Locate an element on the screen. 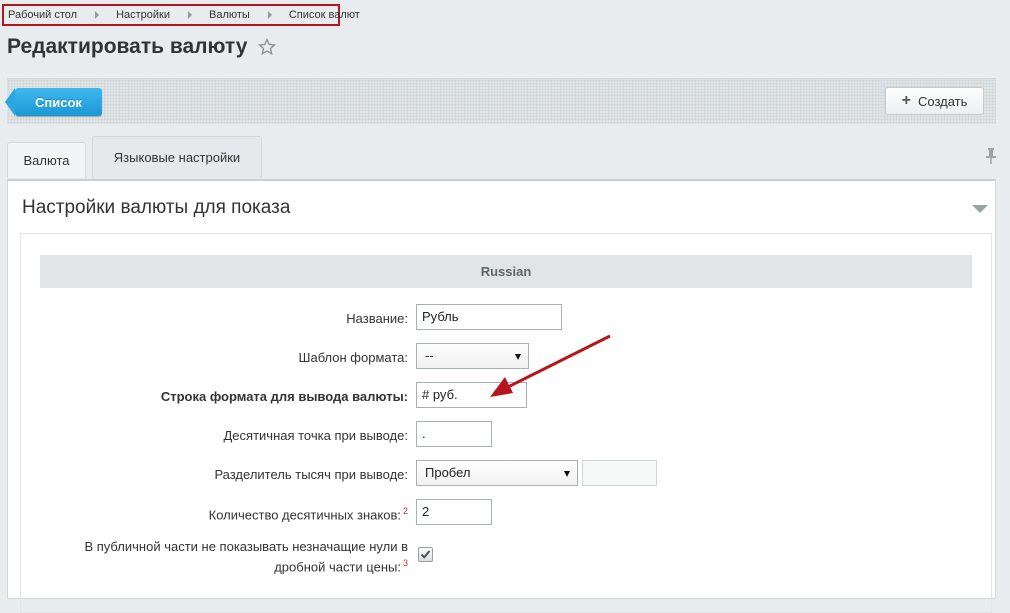  name-input: Рубль is located at coordinates (489, 317).